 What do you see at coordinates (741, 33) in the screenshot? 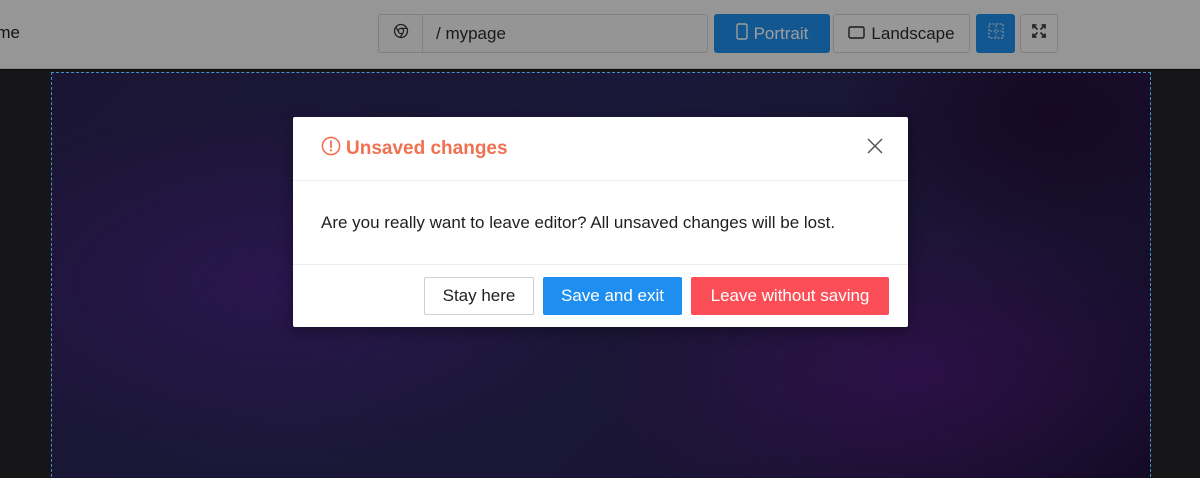
I see `phone-portrait-icon` at bounding box center [741, 33].